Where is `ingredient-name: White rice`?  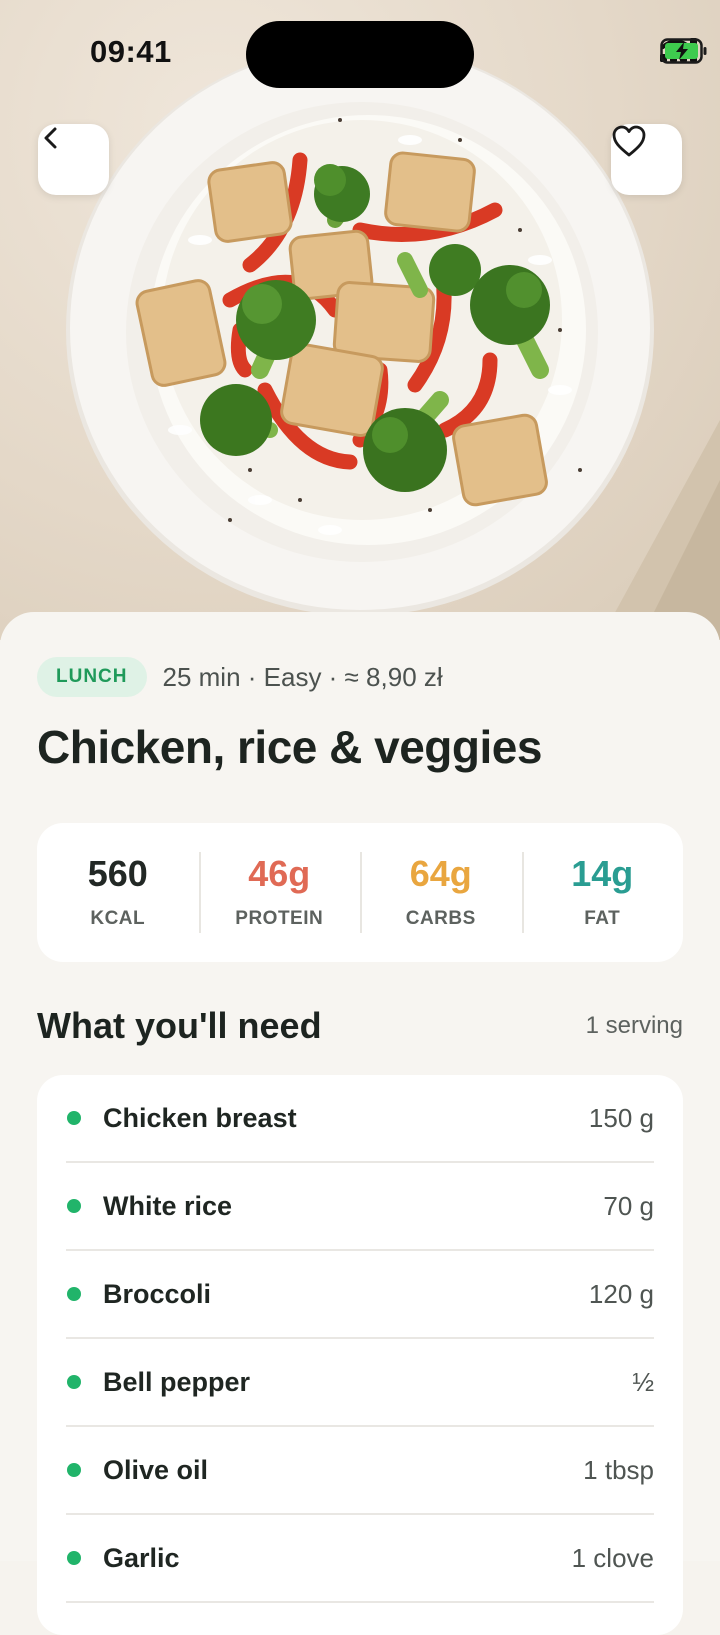 ingredient-name: White rice is located at coordinates (168, 1205).